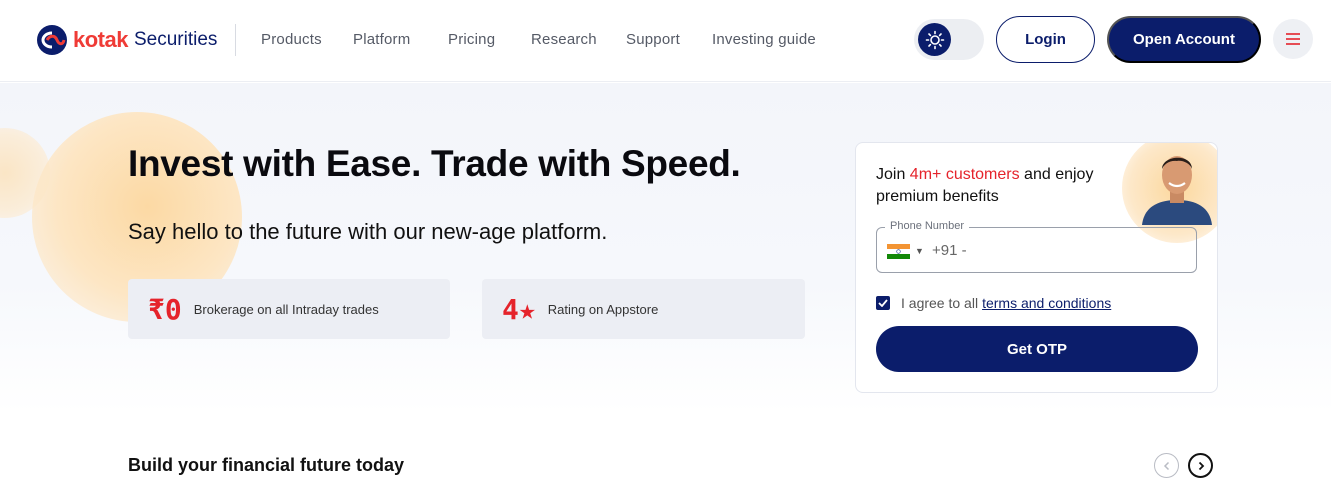 This screenshot has width=1331, height=496. I want to click on terms-checkbox, so click(883, 303).